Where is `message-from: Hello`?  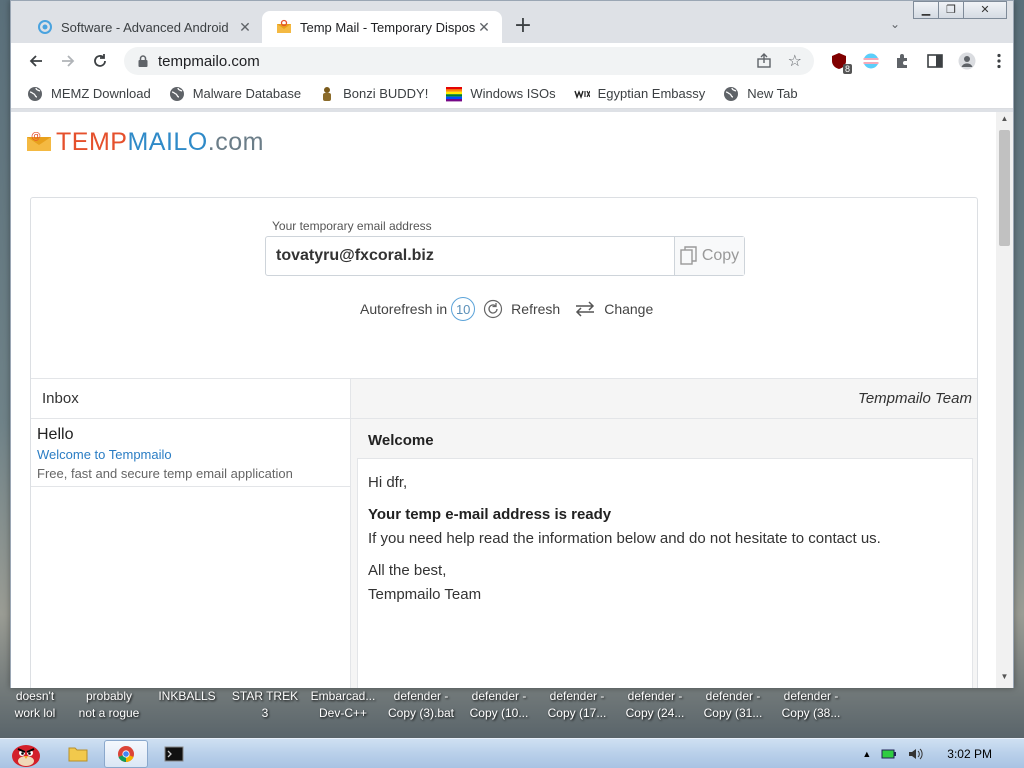 message-from: Hello is located at coordinates (55, 434).